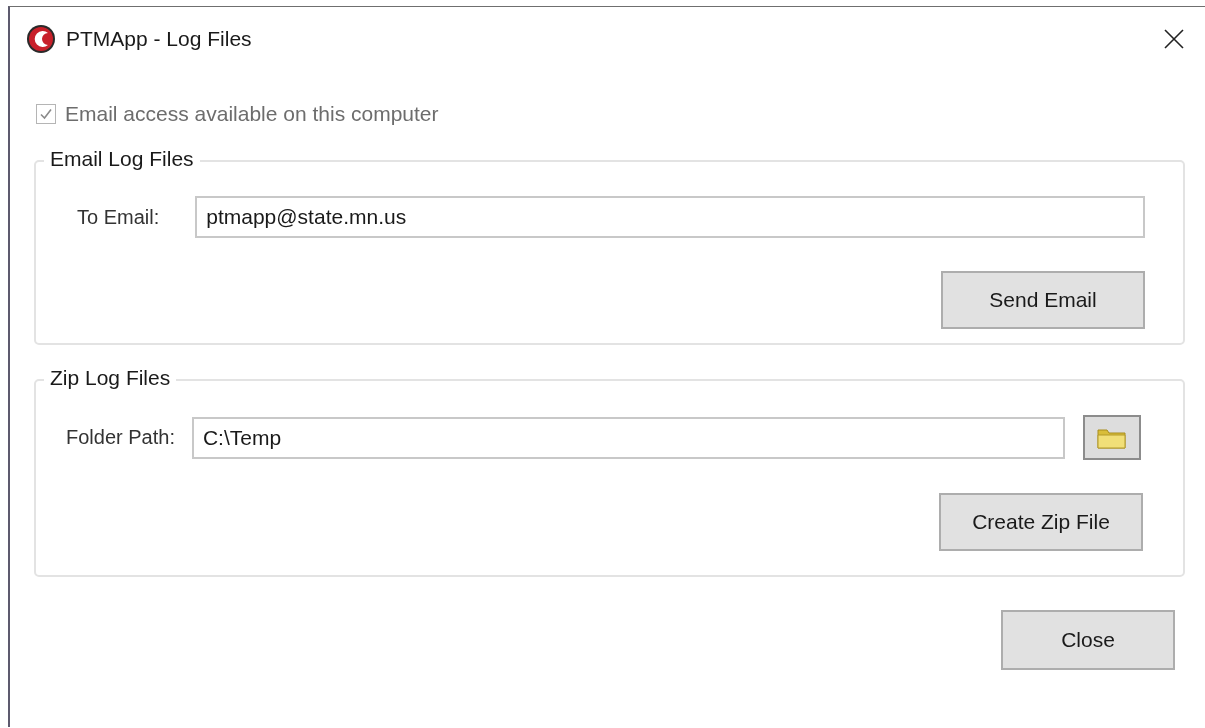  Describe the element at coordinates (628, 437) in the screenshot. I see `folder-path-field: C:\Temp` at that location.